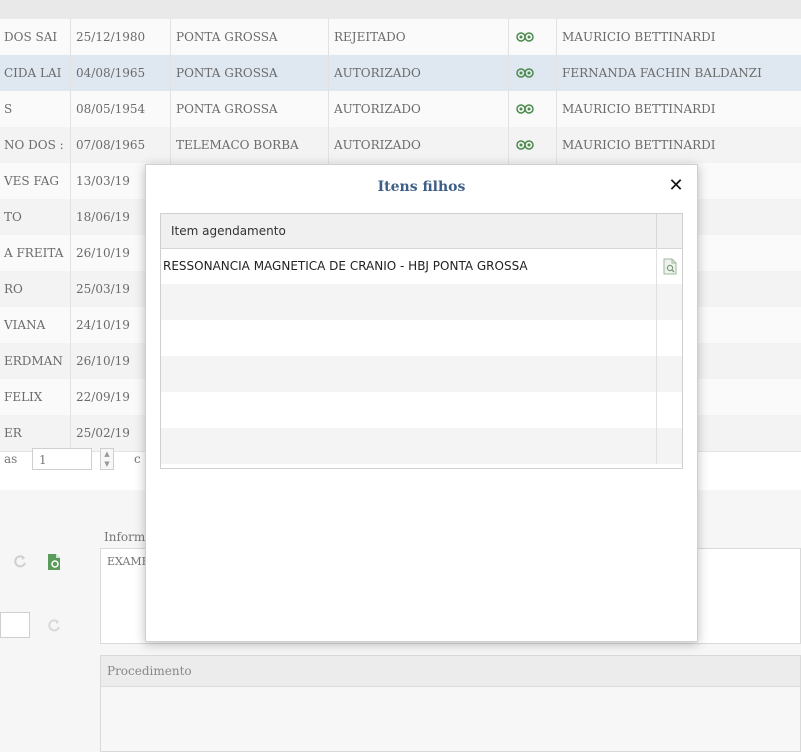  What do you see at coordinates (421, 187) in the screenshot?
I see `dialog-title: Itens filhos` at bounding box center [421, 187].